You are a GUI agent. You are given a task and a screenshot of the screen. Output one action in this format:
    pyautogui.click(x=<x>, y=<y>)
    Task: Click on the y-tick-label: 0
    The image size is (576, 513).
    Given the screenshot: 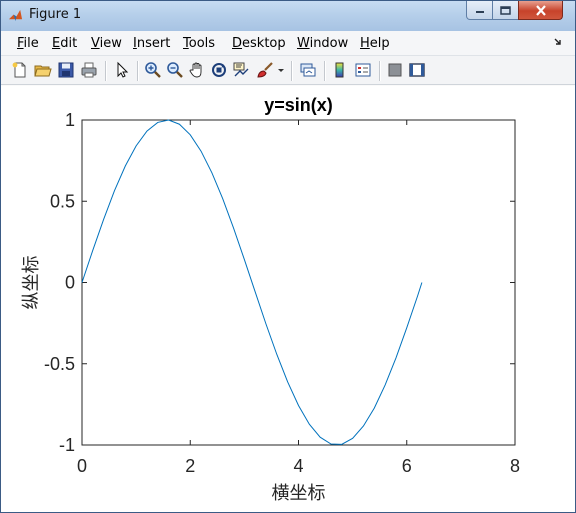 What is the action you would take?
    pyautogui.click(x=70, y=283)
    